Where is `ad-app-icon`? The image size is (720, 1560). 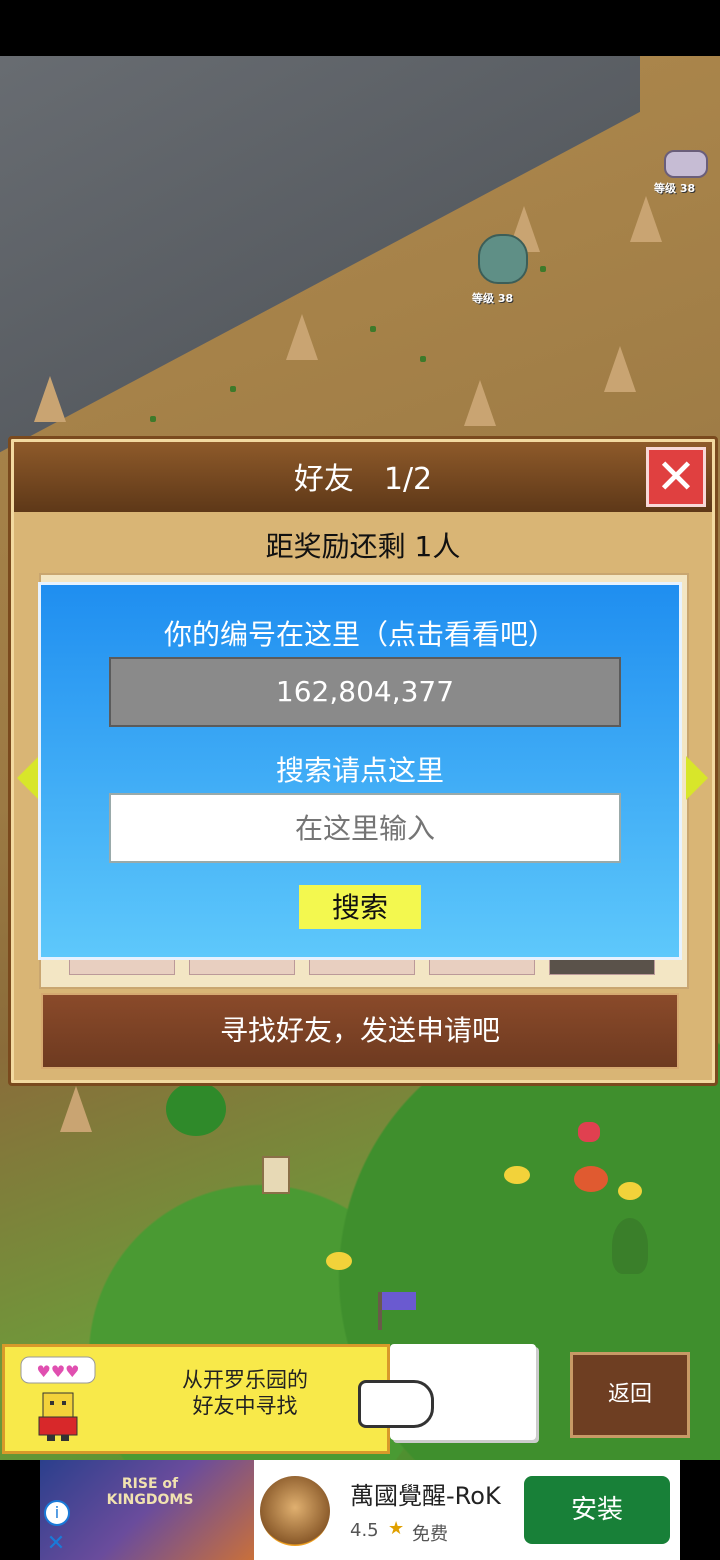 ad-app-icon is located at coordinates (295, 1511).